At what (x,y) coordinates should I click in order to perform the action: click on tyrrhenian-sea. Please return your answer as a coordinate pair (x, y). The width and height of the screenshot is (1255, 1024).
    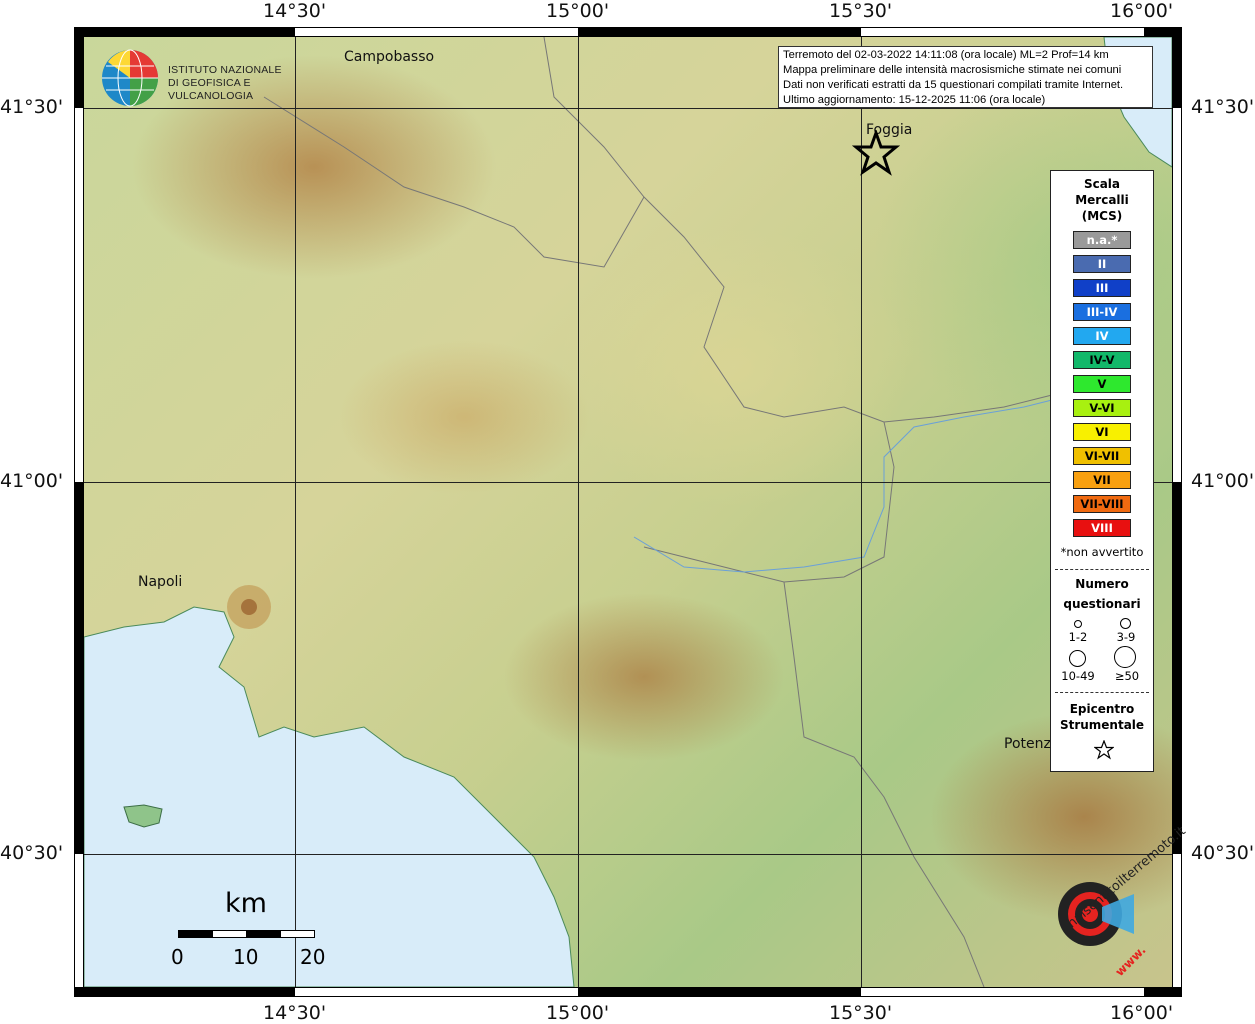
    Looking at the image, I should click on (329, 796).